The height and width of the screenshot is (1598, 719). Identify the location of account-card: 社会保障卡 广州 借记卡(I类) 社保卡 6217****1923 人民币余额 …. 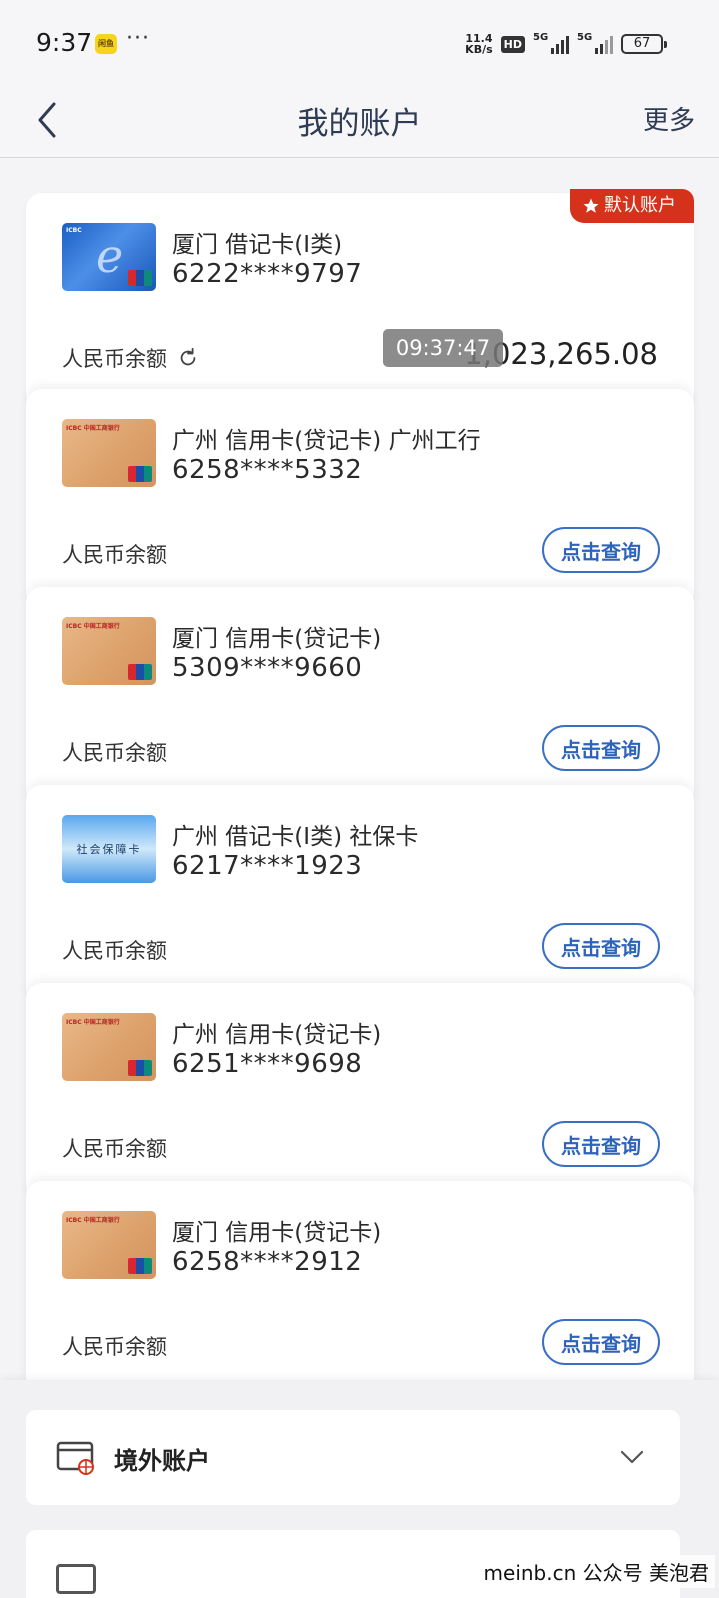
(360, 895).